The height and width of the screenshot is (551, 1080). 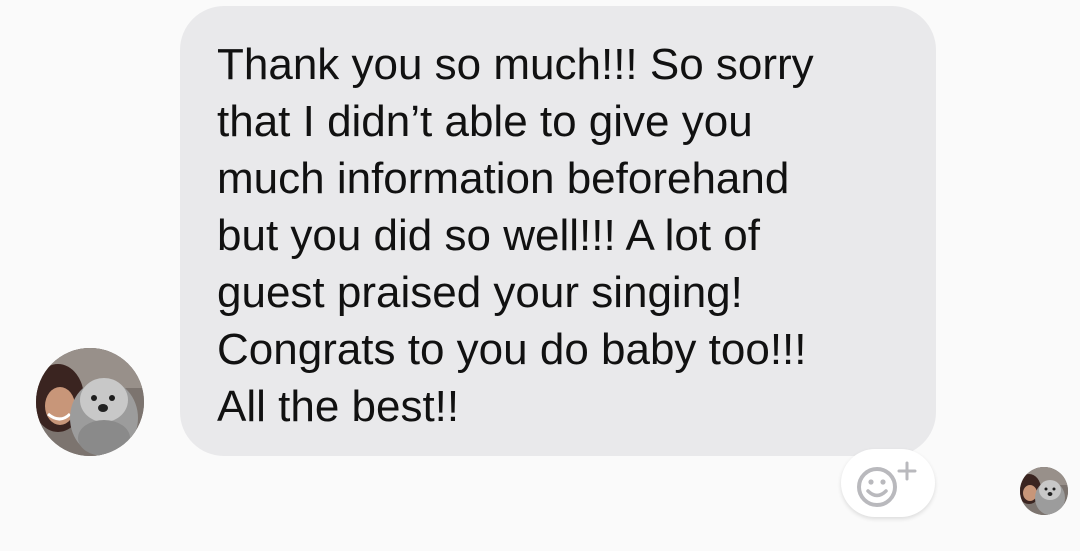 What do you see at coordinates (503, 178) in the screenshot?
I see `message-text-line: much information beforehand` at bounding box center [503, 178].